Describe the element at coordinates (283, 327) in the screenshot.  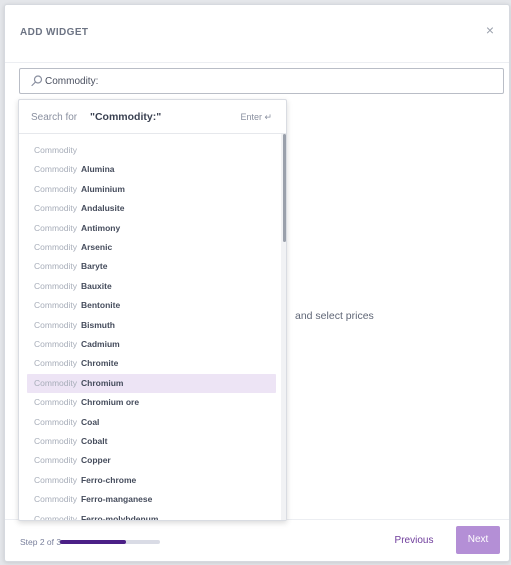
I see `dropdown-scrollbar` at that location.